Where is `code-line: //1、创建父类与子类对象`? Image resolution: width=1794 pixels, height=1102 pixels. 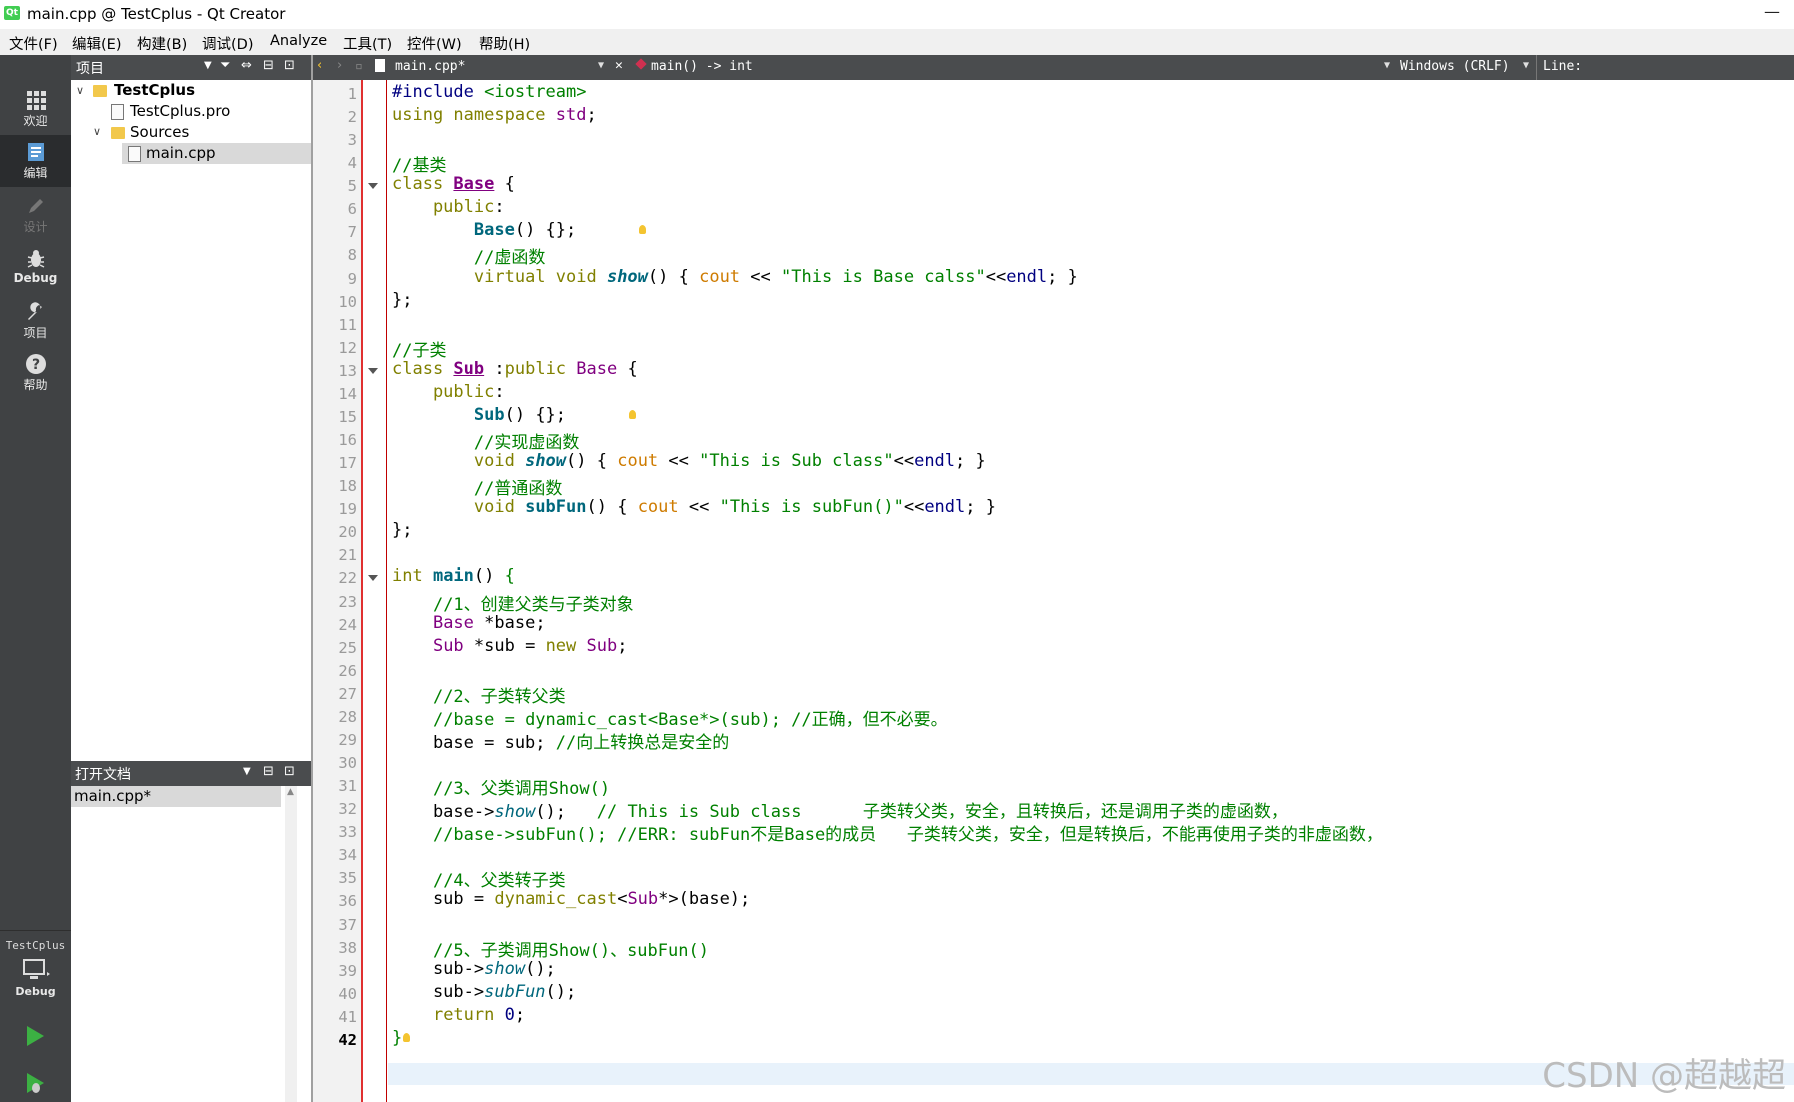 code-line: //1、创建父类与子类对象 is located at coordinates (533, 604).